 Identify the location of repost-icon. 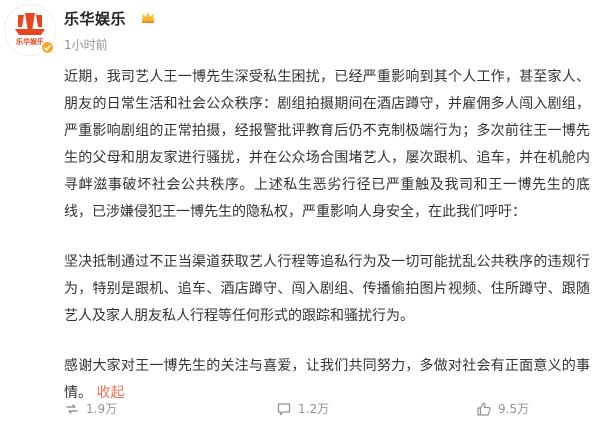
(72, 408).